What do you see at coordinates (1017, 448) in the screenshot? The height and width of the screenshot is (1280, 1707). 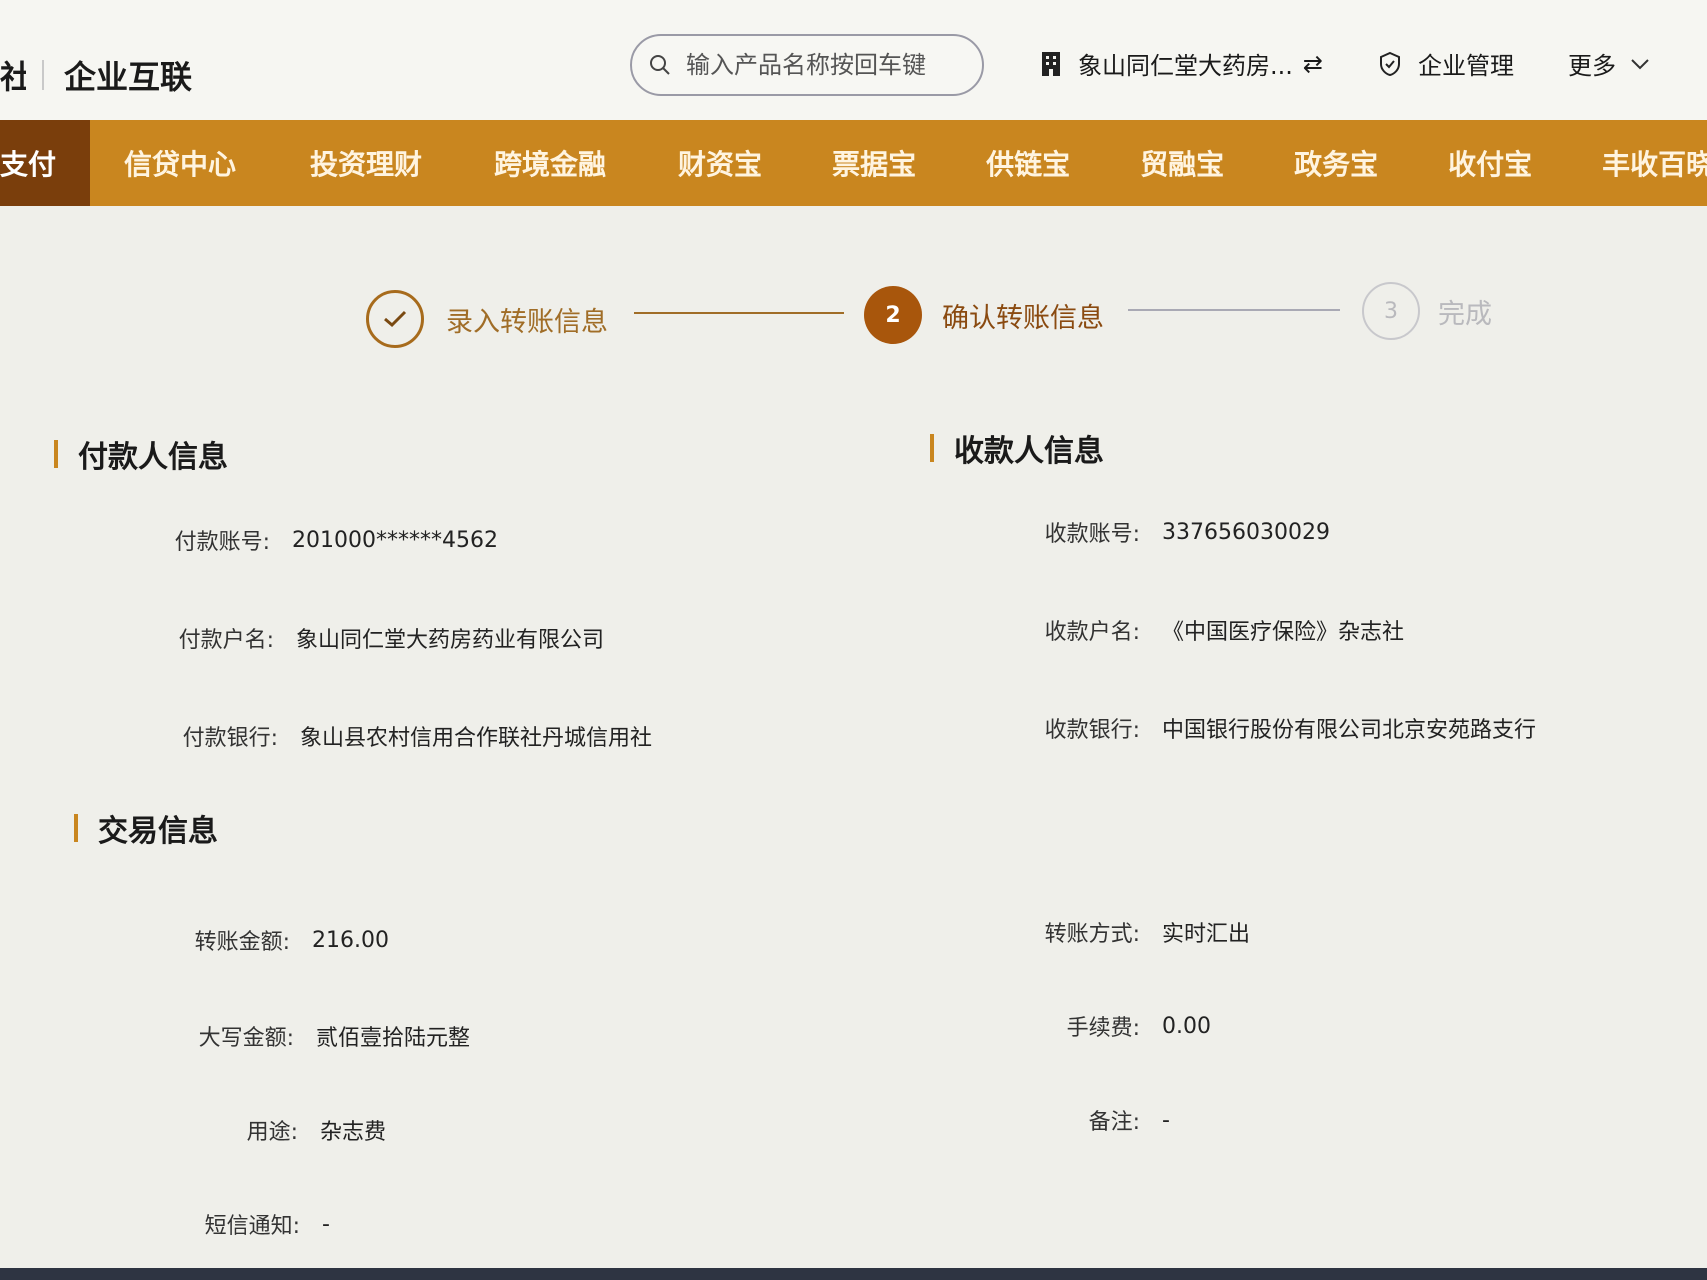 I see `payee-section-title: 收款人信息` at bounding box center [1017, 448].